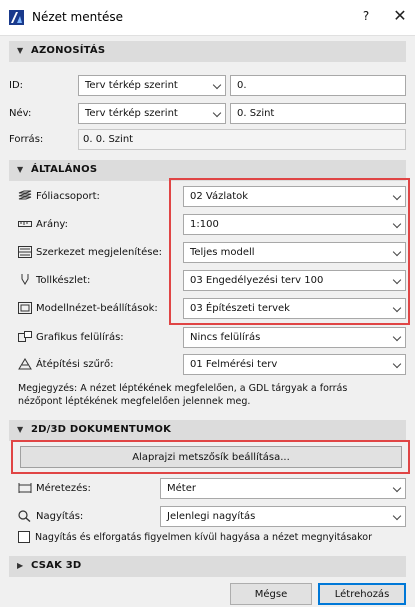 This screenshot has width=415, height=607. Describe the element at coordinates (25, 308) in the screenshot. I see `model-view-options-icon` at that location.